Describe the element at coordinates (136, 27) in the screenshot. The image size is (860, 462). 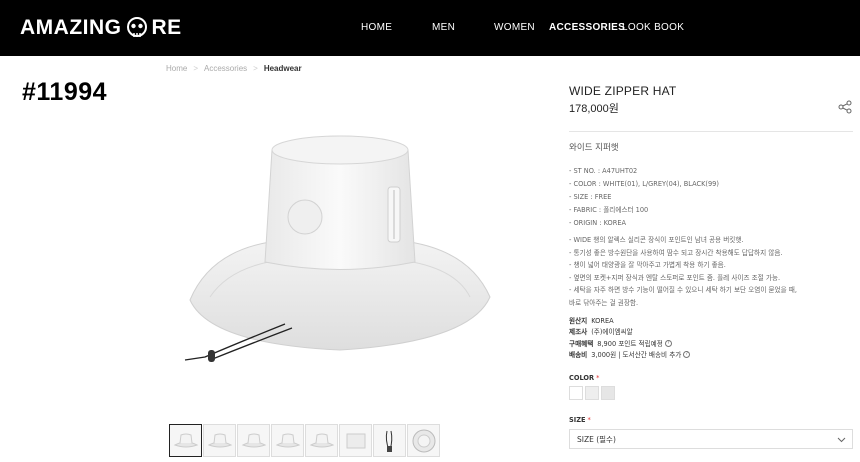
I see `skull-icon` at that location.